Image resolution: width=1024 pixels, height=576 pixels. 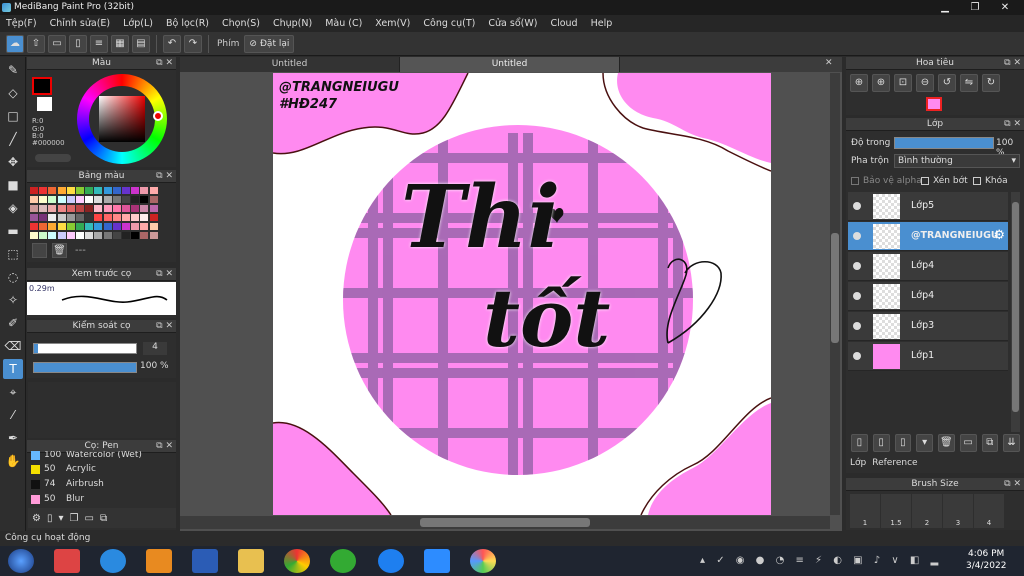 I want to click on start-button, so click(x=21, y=561).